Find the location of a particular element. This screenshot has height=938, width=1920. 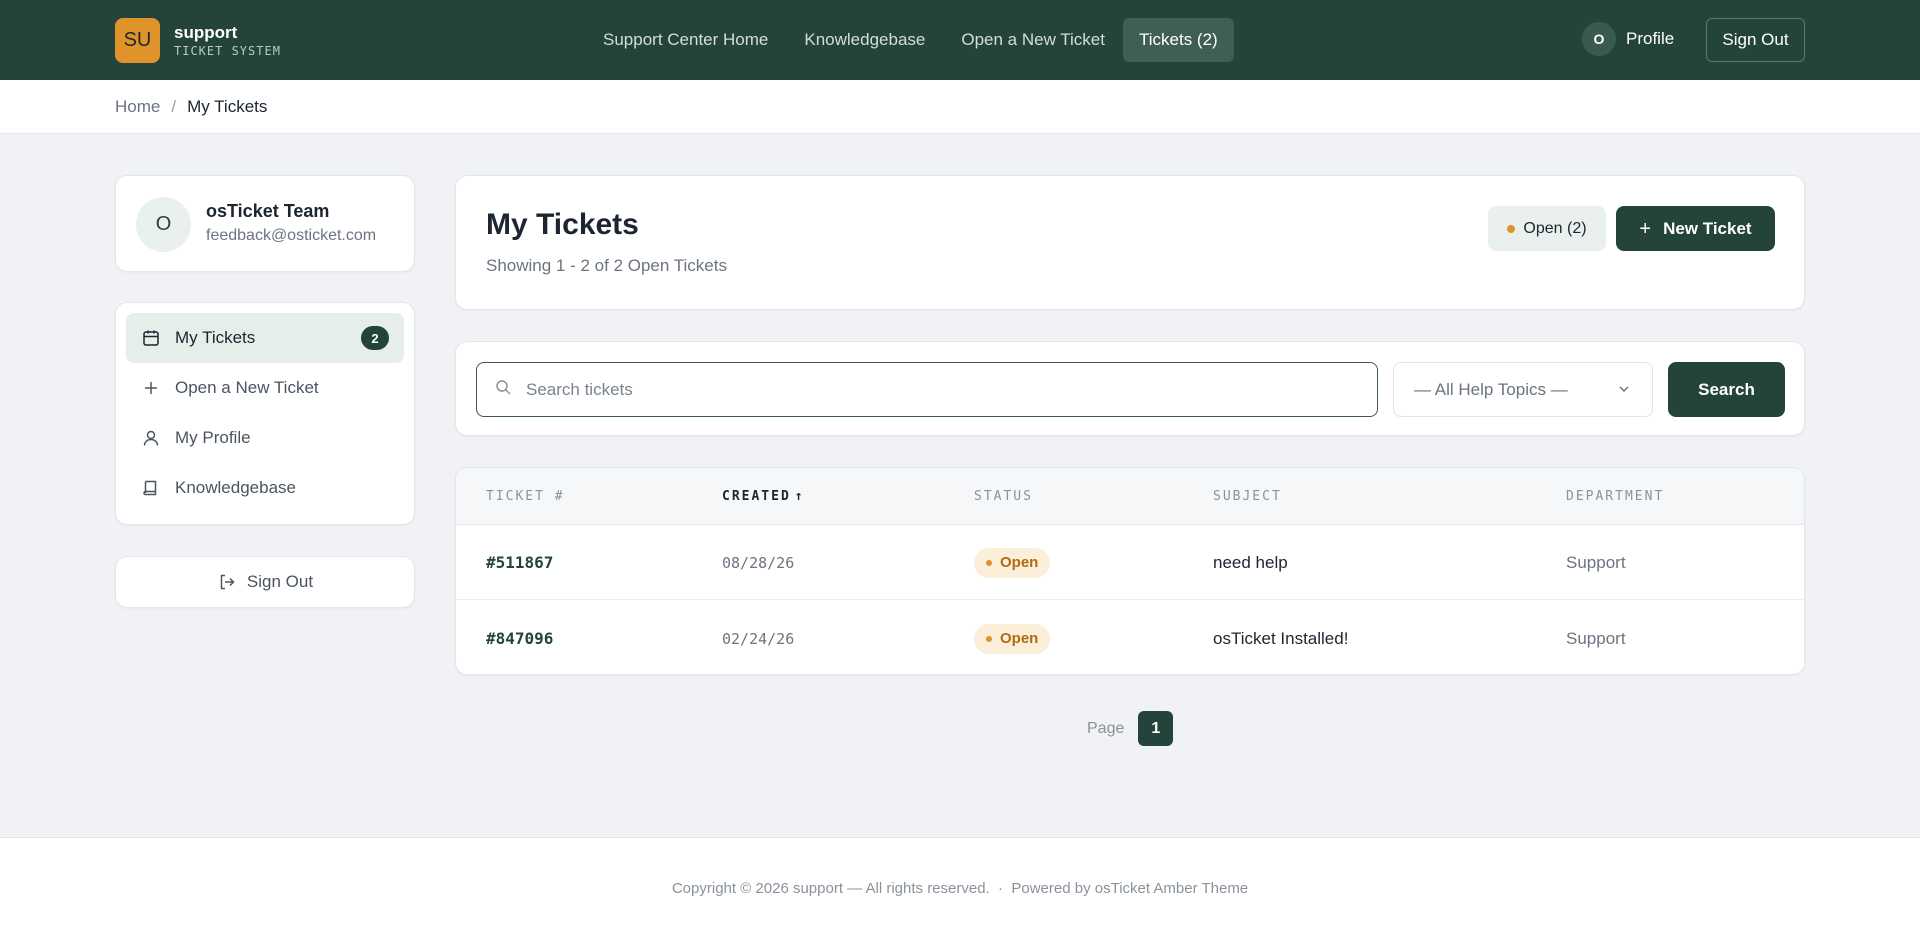

chevron-down-icon is located at coordinates (1624, 391).